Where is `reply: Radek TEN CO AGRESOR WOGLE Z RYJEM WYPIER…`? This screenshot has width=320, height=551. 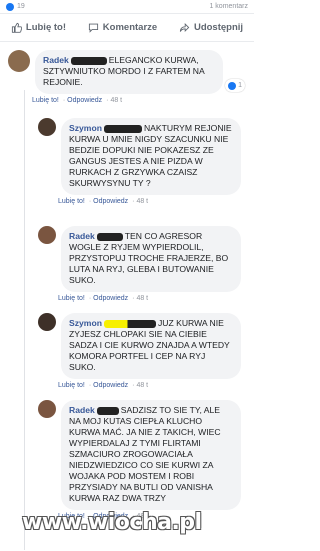 reply: Radek TEN CO AGRESOR WOGLE Z RYJEM WYPIER… is located at coordinates (141, 264).